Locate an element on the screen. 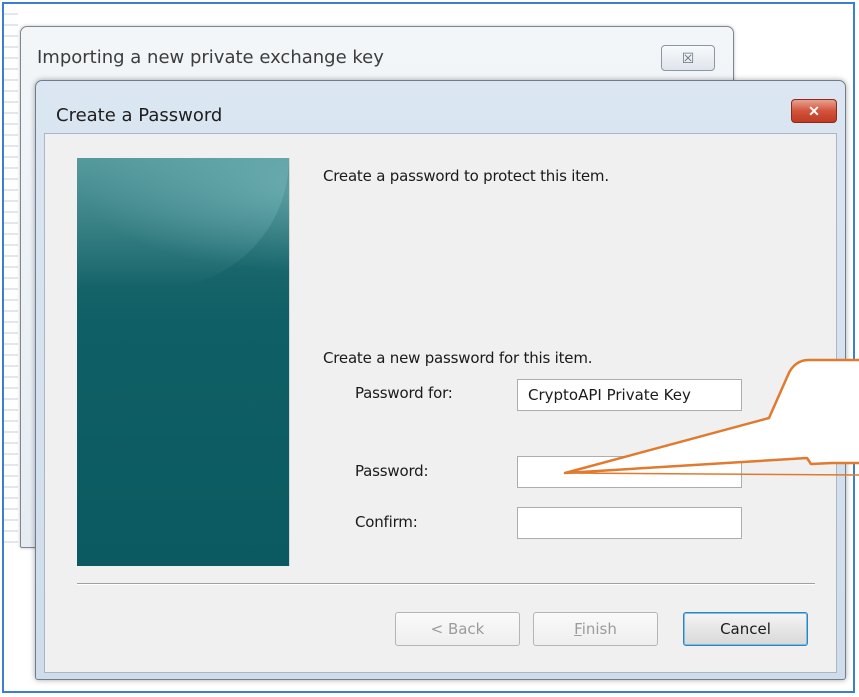 The width and height of the screenshot is (859, 697). password-for-field: CryptoAPI Private Key is located at coordinates (629, 395).